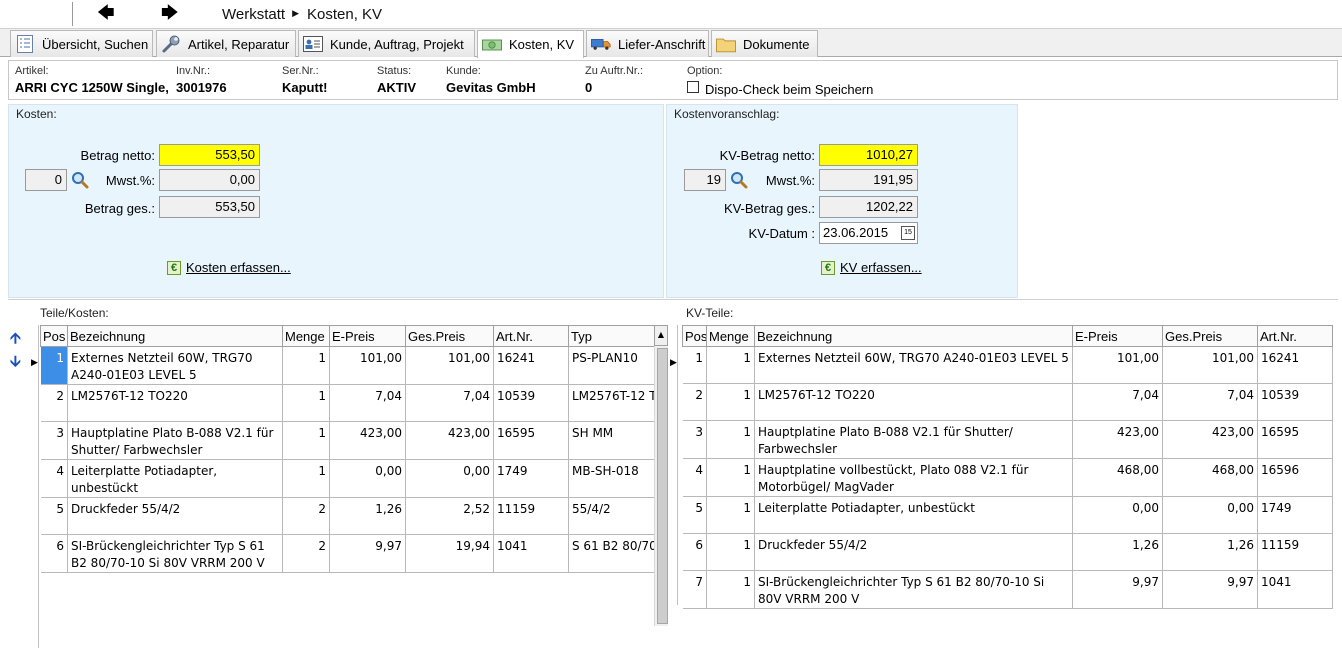 This screenshot has width=1342, height=648. What do you see at coordinates (367, 553) in the screenshot?
I see `table-cell: 9,97` at bounding box center [367, 553].